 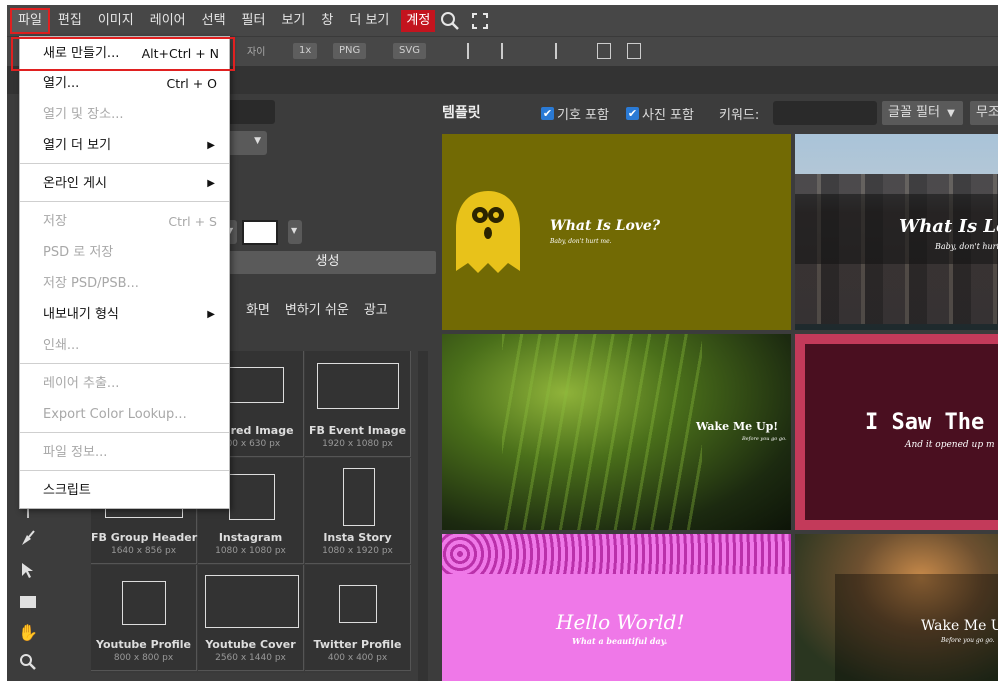 What do you see at coordinates (948, 226) in the screenshot?
I see `tile-title: What Is Lo` at bounding box center [948, 226].